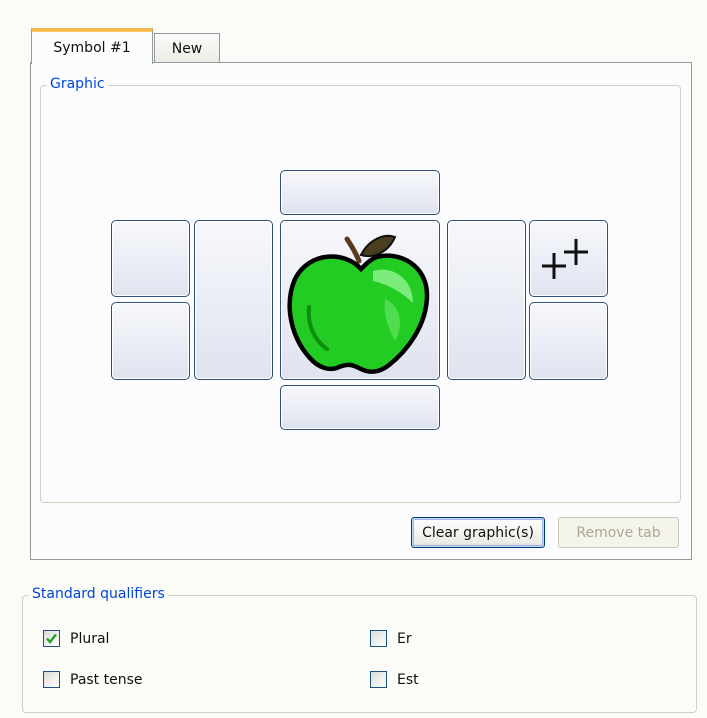 Image resolution: width=707 pixels, height=718 pixels. Describe the element at coordinates (568, 341) in the screenshot. I see `slot-right-outer-bottom` at that location.